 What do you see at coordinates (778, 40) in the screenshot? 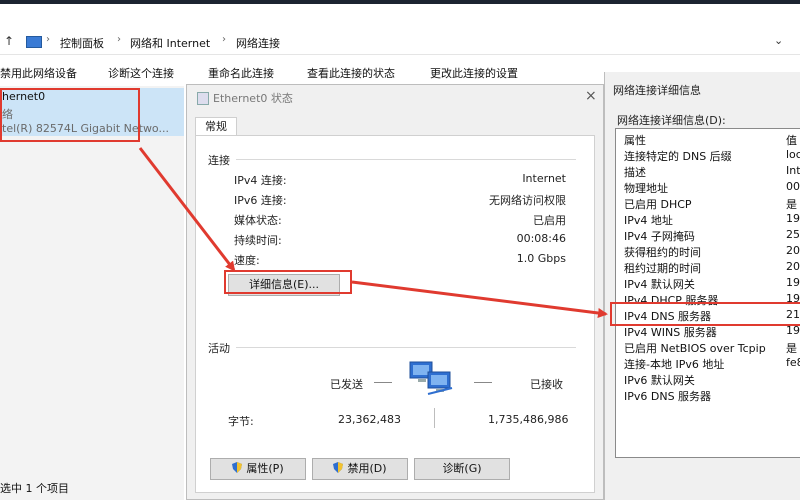
I see `chevron-down-icon: ⌄` at bounding box center [778, 40].